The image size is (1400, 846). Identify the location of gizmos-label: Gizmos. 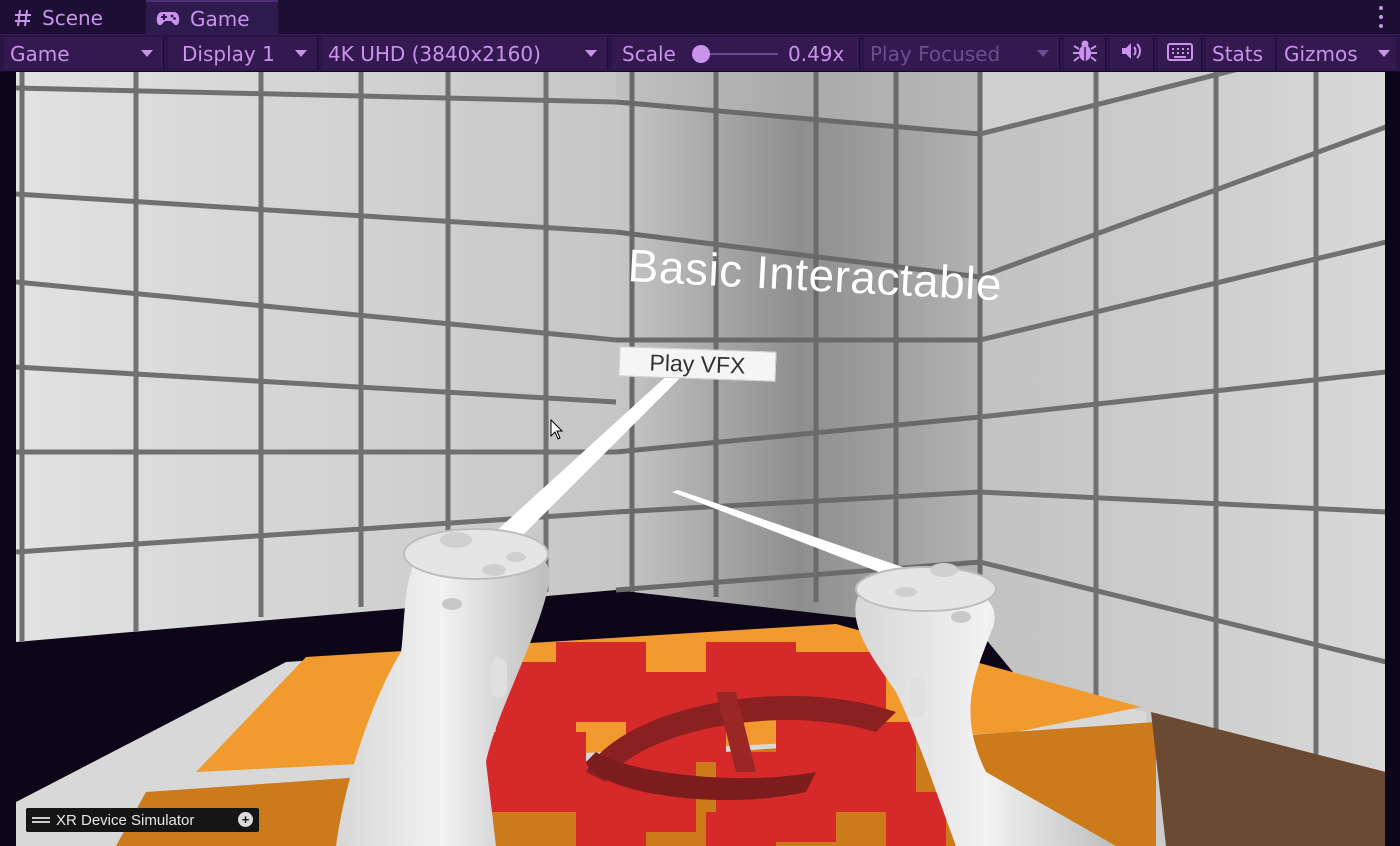
(1321, 53).